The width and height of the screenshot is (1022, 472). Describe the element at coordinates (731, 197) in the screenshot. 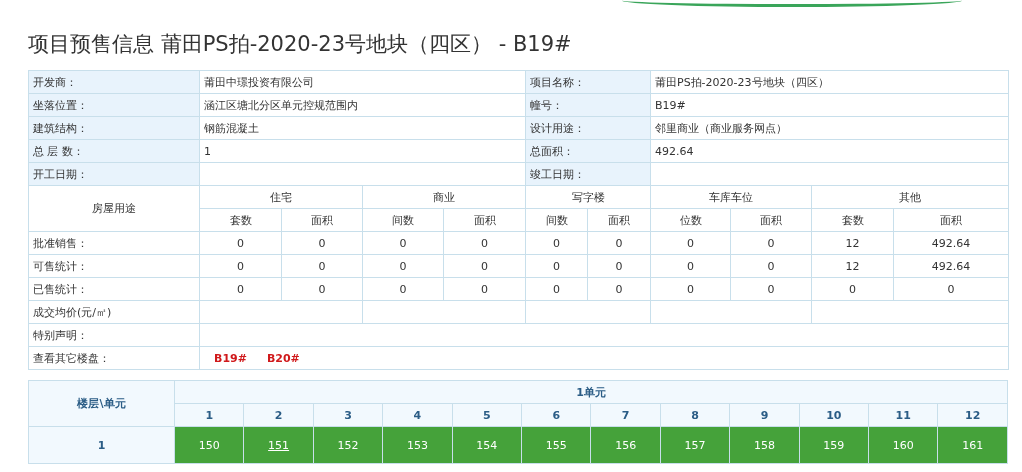

I see `table-header: 车库车位` at that location.